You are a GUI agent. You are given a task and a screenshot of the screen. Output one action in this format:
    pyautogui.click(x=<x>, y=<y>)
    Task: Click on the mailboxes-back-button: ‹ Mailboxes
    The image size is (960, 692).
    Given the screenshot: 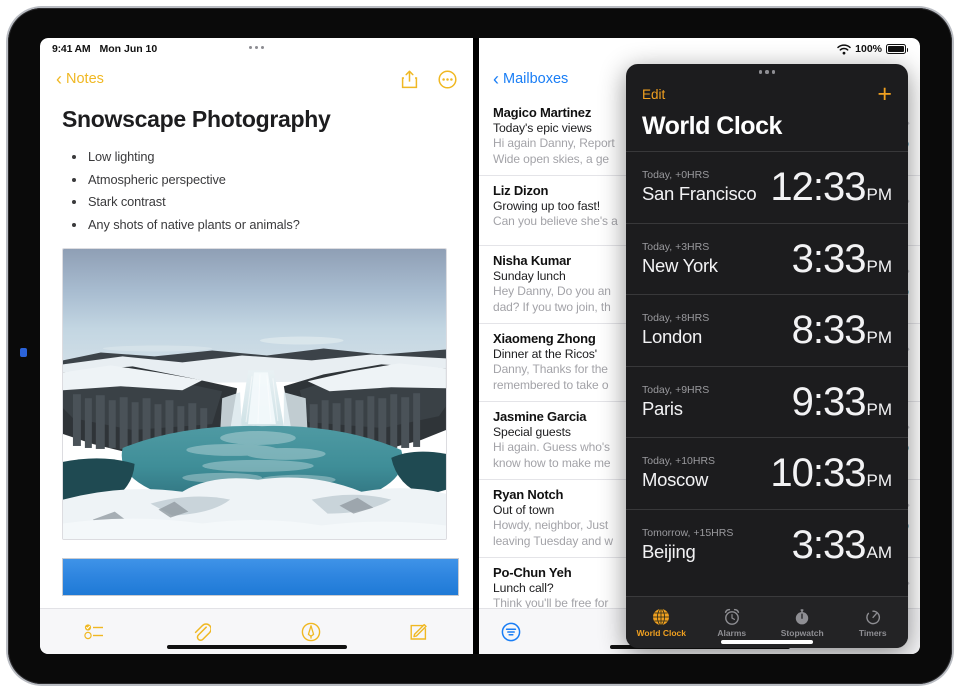 What is the action you would take?
    pyautogui.click(x=530, y=79)
    